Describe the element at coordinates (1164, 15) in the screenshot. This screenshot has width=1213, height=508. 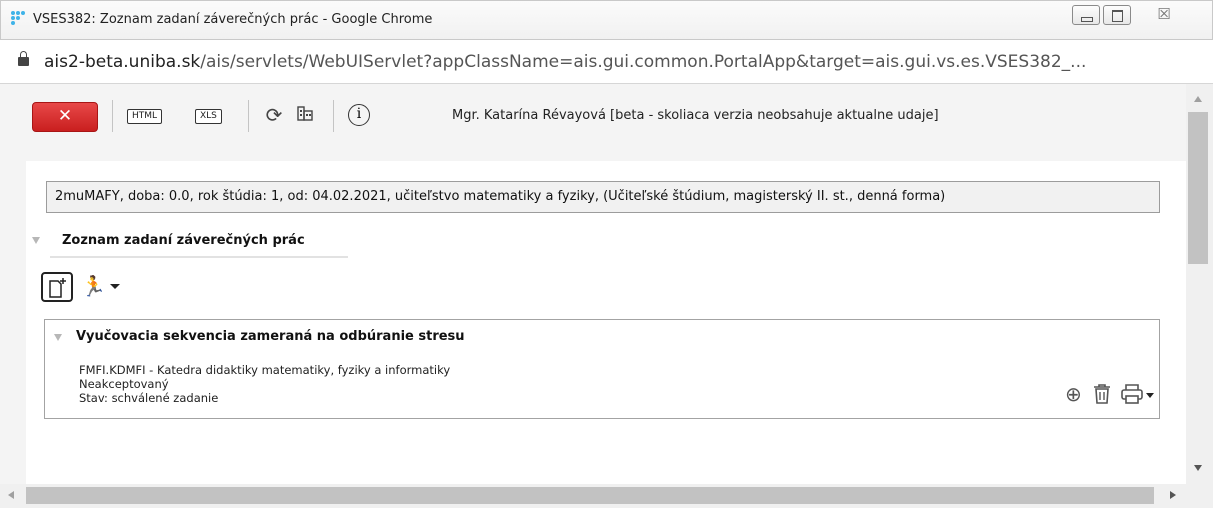
I see `window-close-button: ☒` at that location.